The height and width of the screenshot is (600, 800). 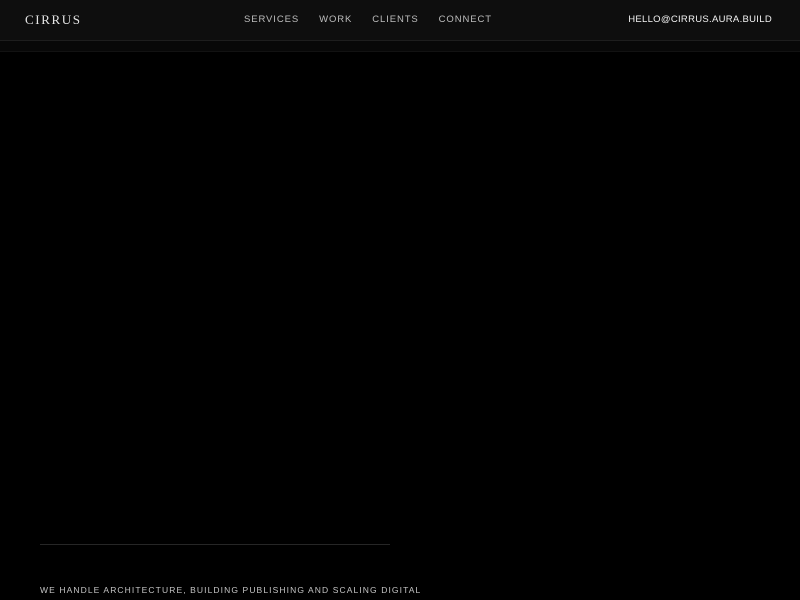 I want to click on main-nav: SERVICES WORK CLIENTS CONNECT, so click(x=378, y=20).